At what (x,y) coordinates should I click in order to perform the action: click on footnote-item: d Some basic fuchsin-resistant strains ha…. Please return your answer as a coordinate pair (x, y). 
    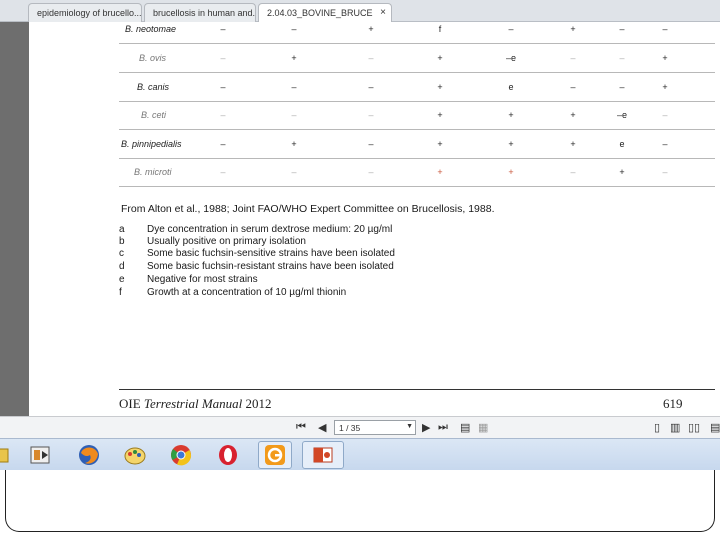
    Looking at the image, I should click on (256, 266).